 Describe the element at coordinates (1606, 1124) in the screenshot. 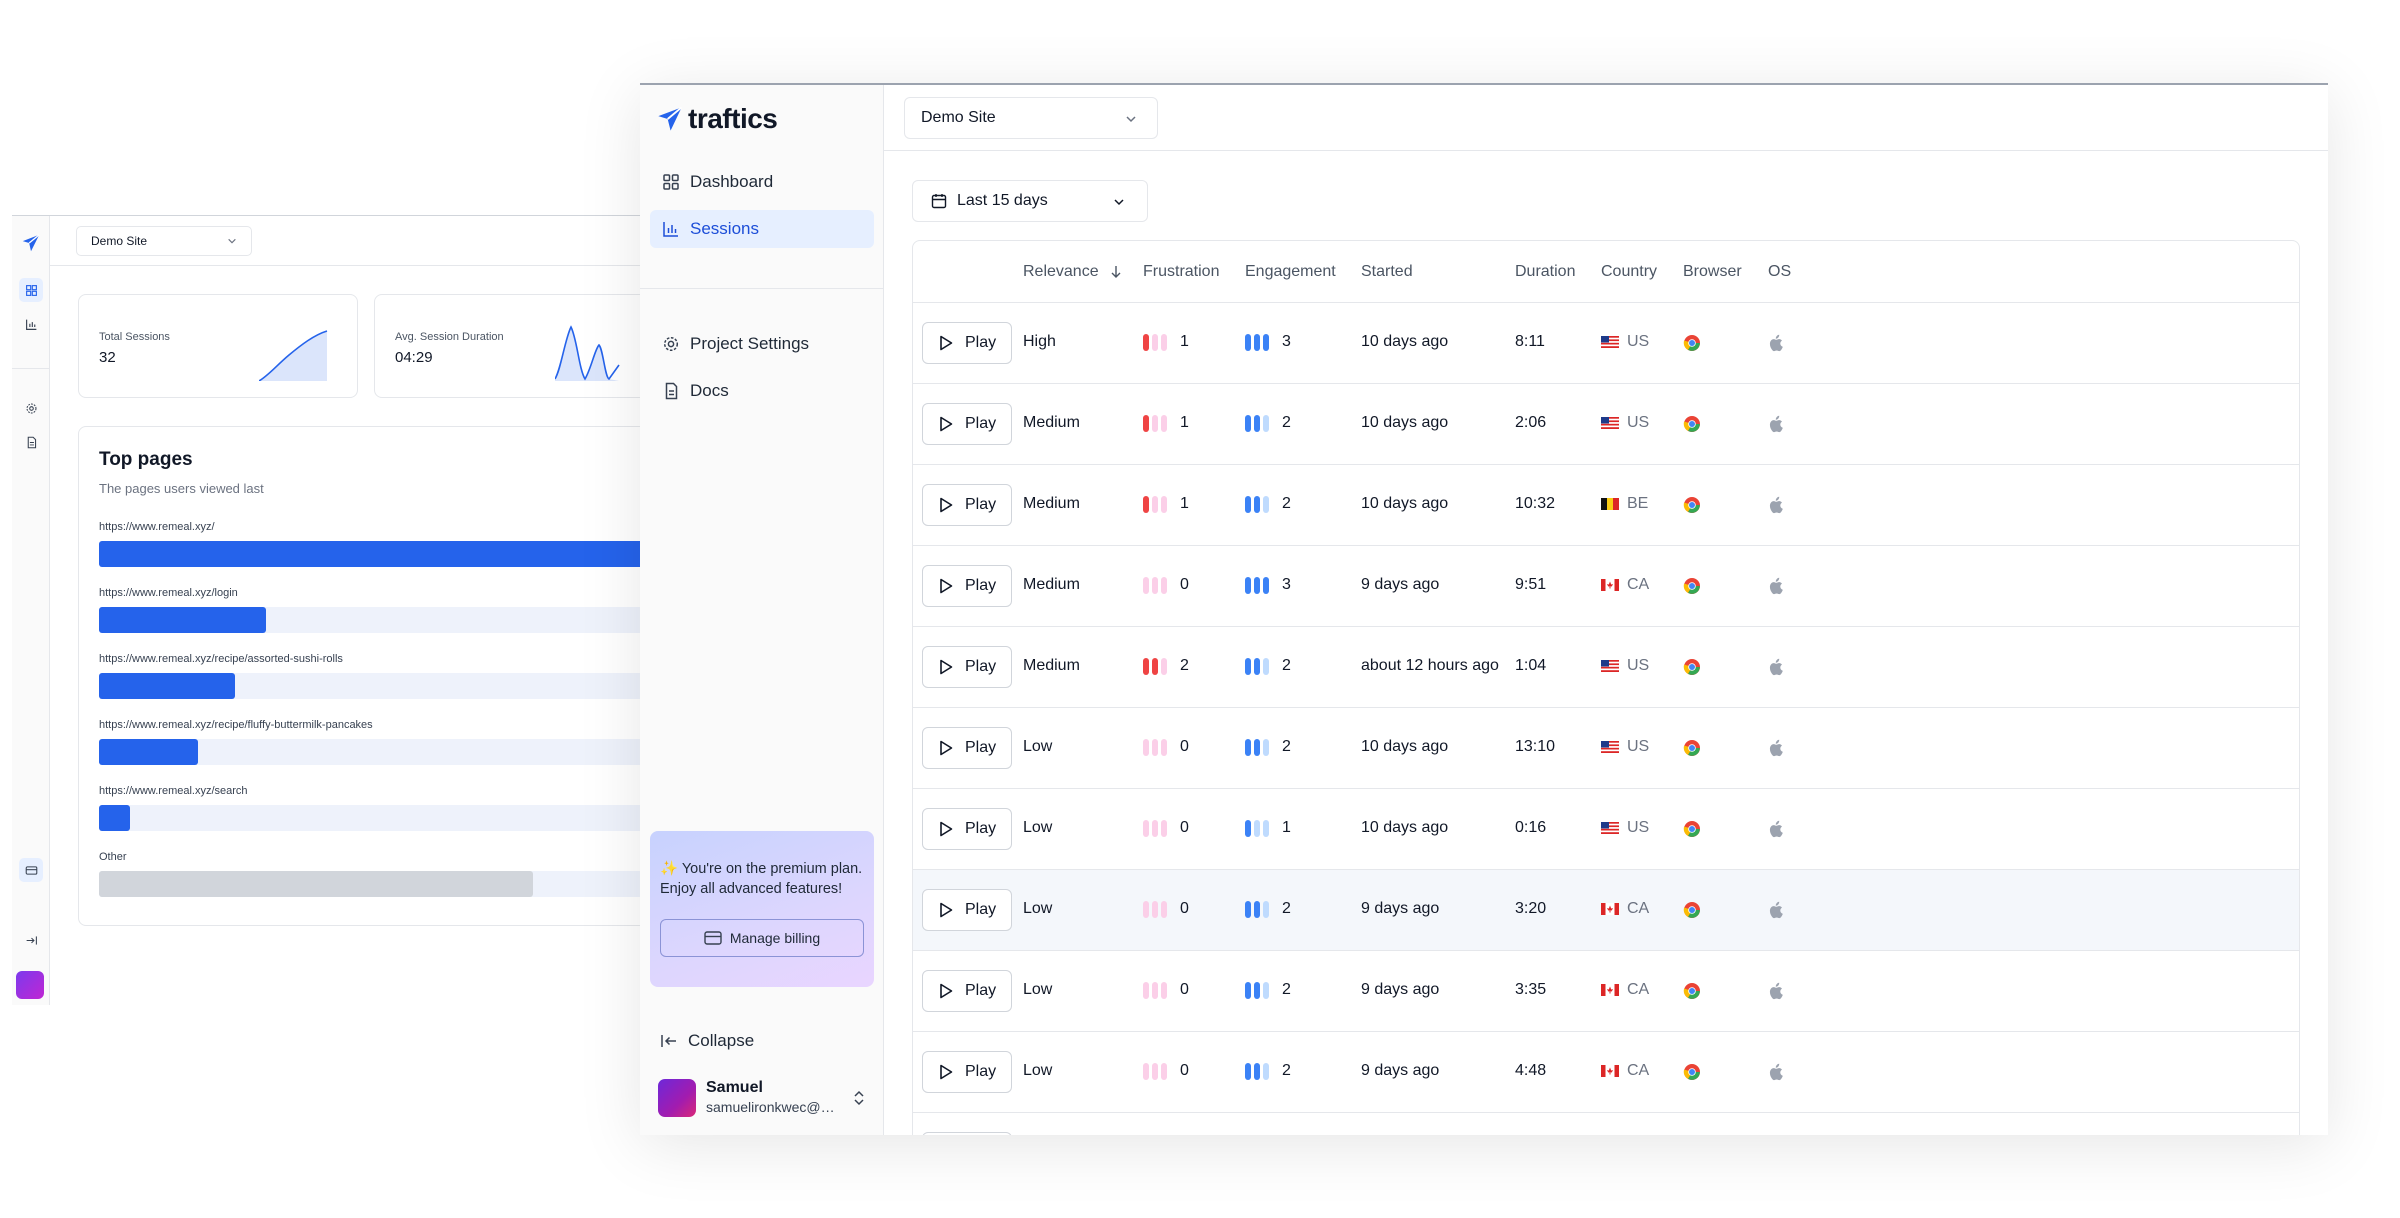

I see `table-row` at that location.